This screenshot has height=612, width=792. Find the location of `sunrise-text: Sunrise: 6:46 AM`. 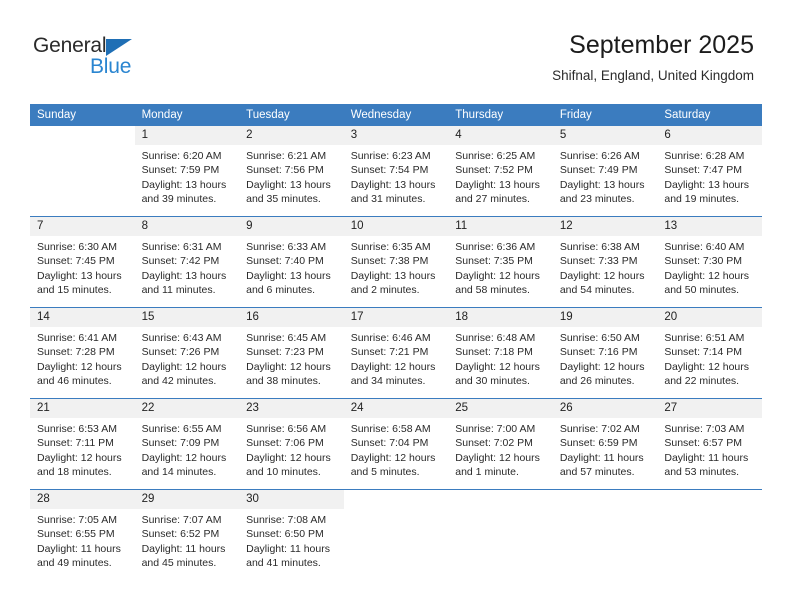

sunrise-text: Sunrise: 6:46 AM is located at coordinates (390, 338).